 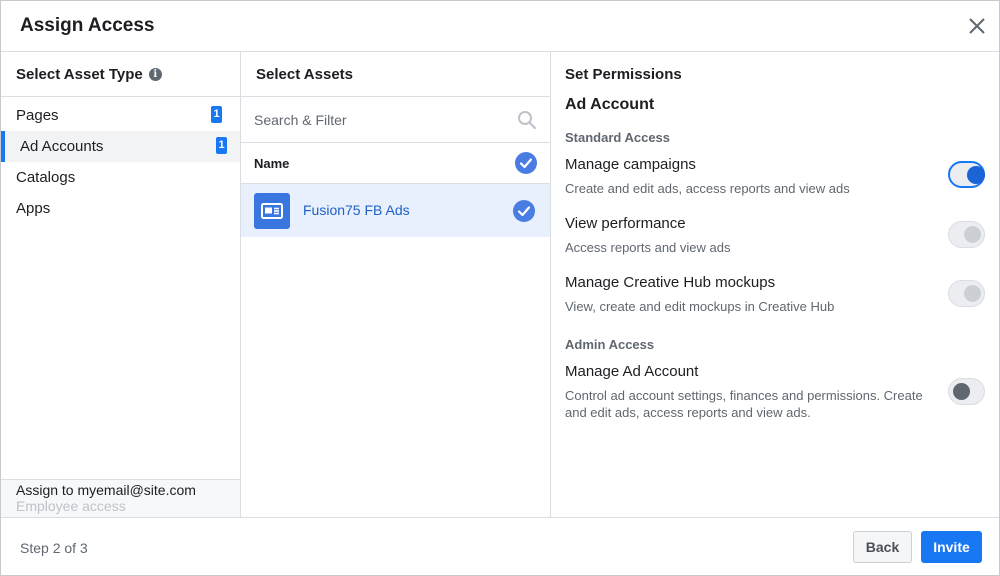 I want to click on ad-account-icon, so click(x=272, y=211).